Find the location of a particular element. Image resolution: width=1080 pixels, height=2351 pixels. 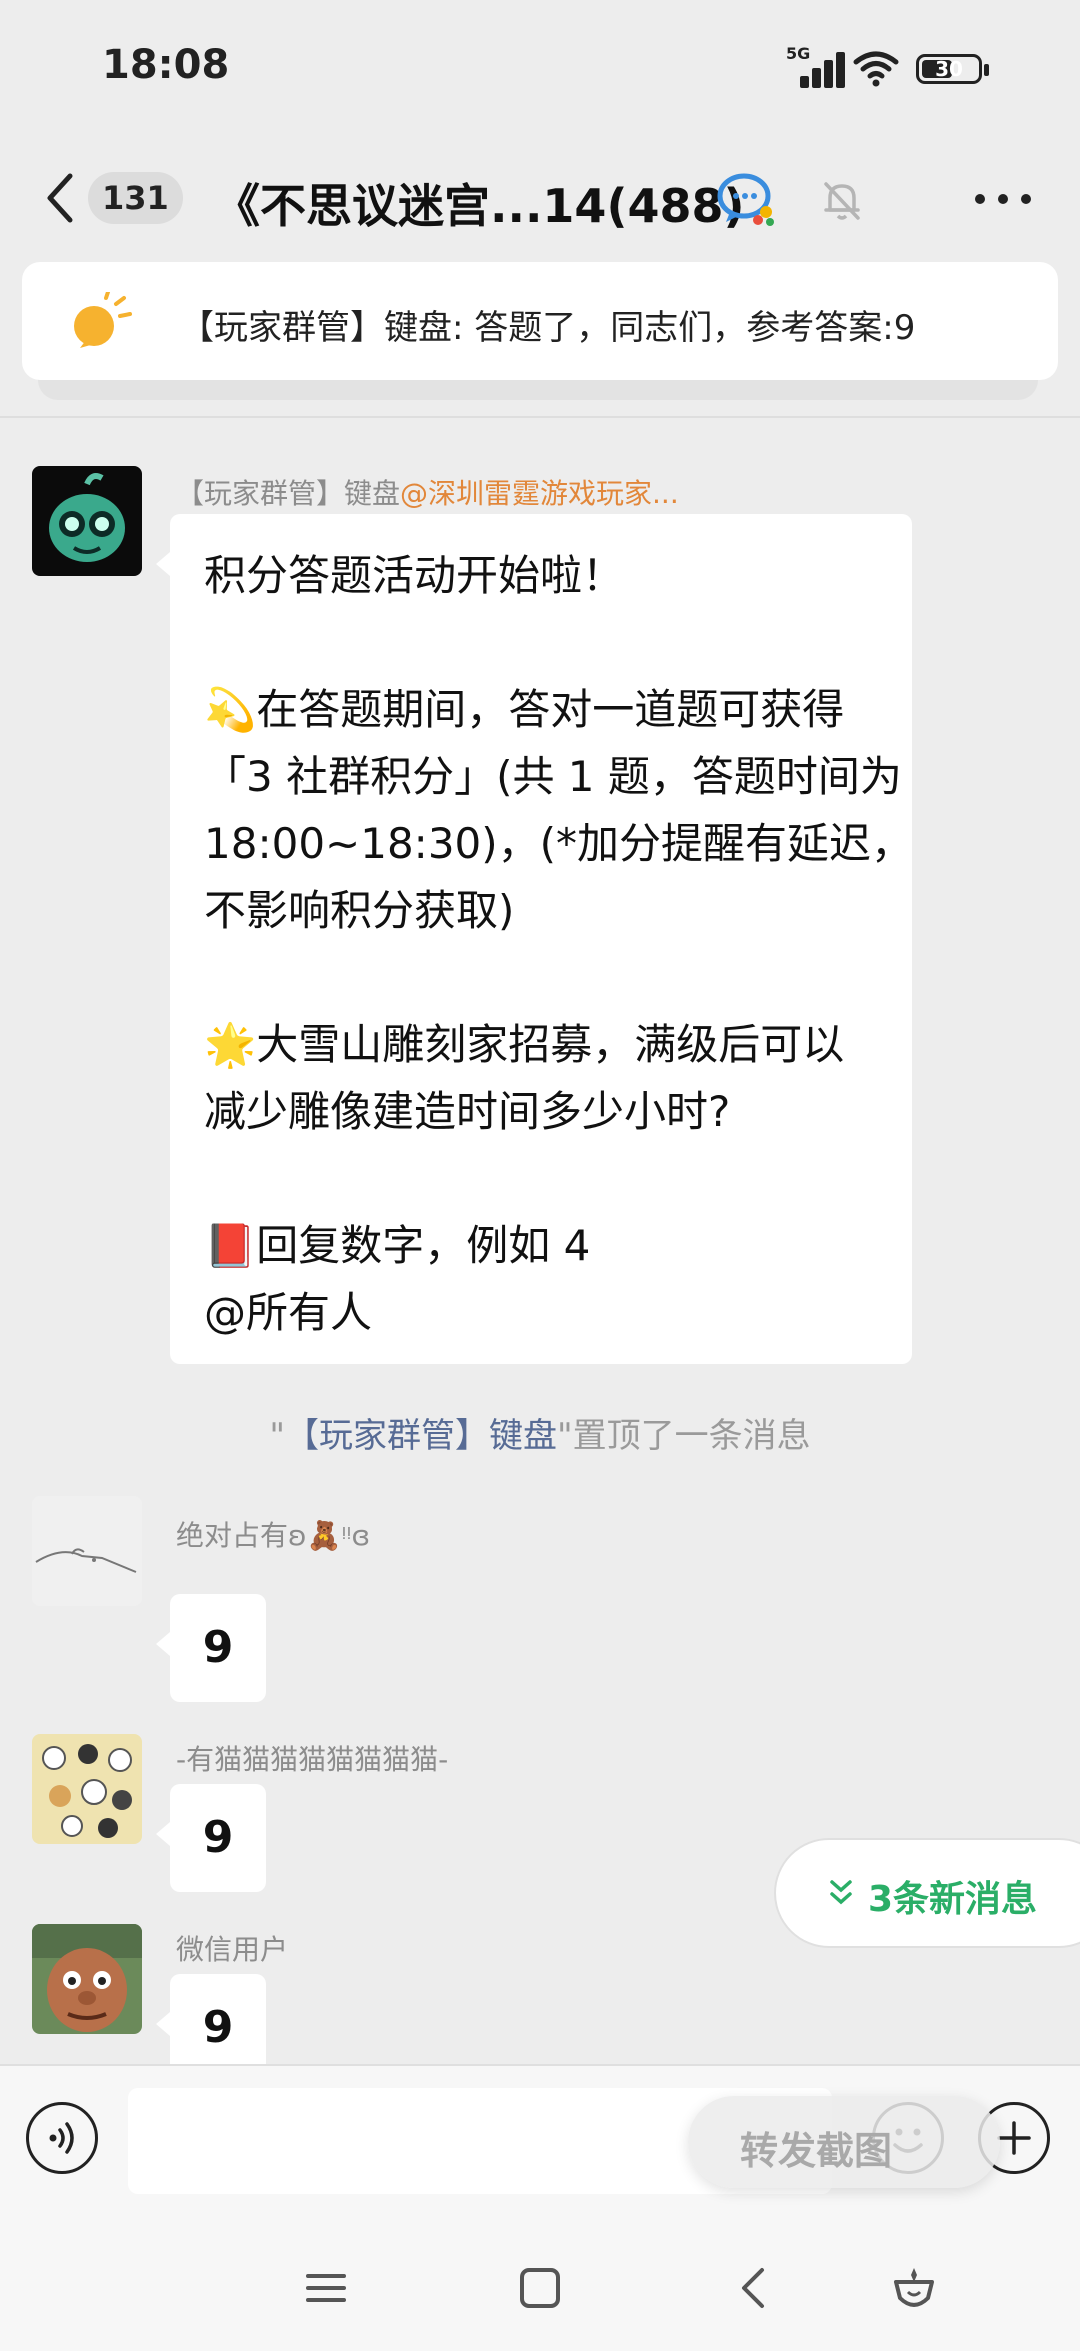

alien-avatar-icon is located at coordinates (87, 517).